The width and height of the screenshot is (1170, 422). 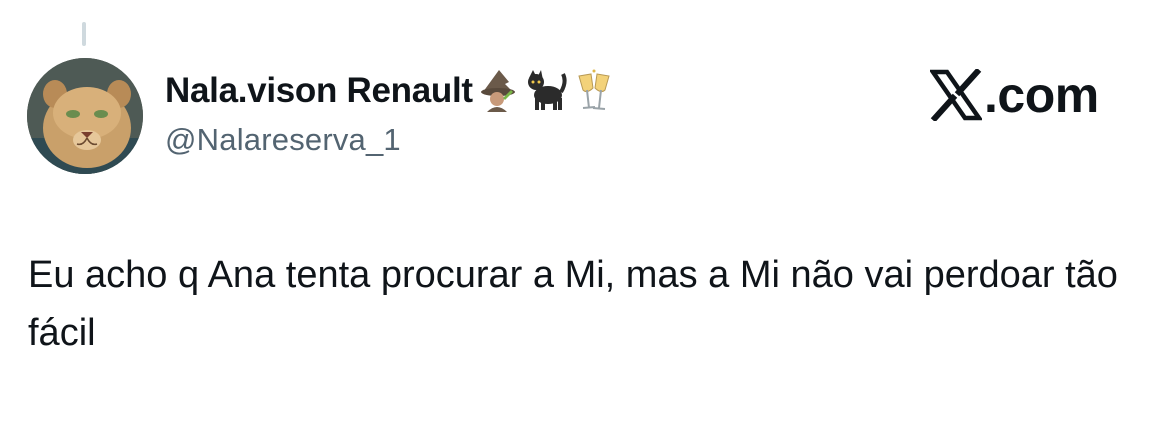 I want to click on tweet-author: Nala.vison Renault @Nalareserva_1, so click(x=391, y=112).